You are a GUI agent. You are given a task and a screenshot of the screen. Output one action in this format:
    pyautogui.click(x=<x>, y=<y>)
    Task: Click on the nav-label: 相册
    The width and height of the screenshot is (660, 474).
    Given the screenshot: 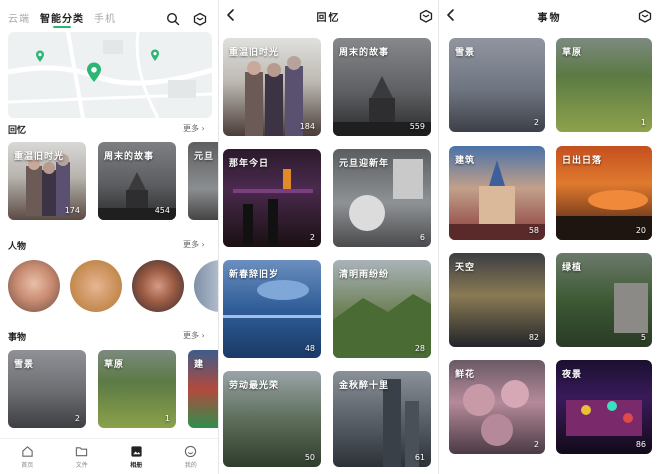 What is the action you would take?
    pyautogui.click(x=136, y=465)
    